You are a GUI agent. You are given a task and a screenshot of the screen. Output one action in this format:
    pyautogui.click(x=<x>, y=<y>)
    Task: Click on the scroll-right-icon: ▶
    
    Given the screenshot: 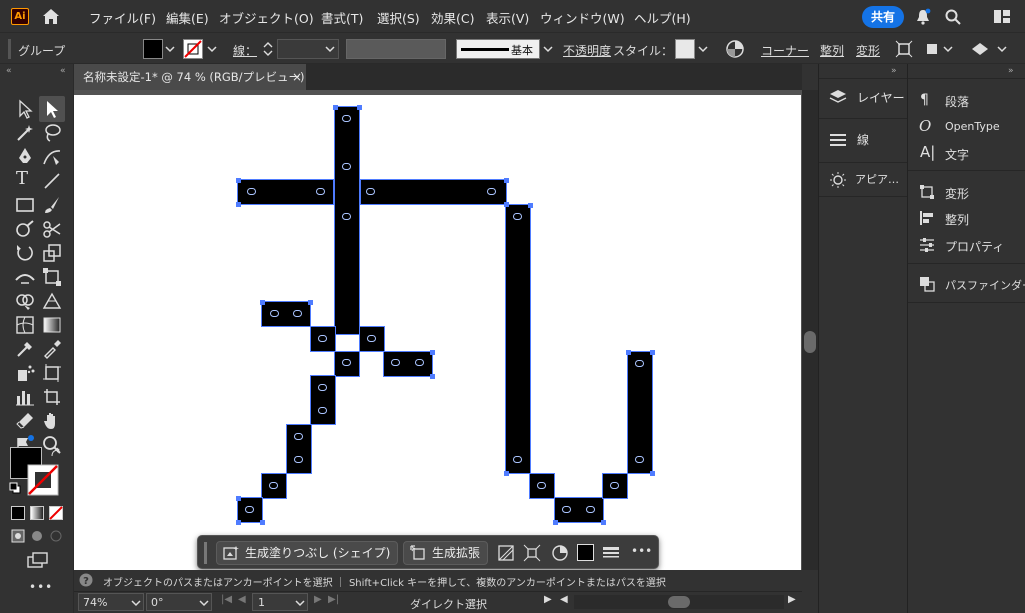 What is the action you would take?
    pyautogui.click(x=792, y=599)
    